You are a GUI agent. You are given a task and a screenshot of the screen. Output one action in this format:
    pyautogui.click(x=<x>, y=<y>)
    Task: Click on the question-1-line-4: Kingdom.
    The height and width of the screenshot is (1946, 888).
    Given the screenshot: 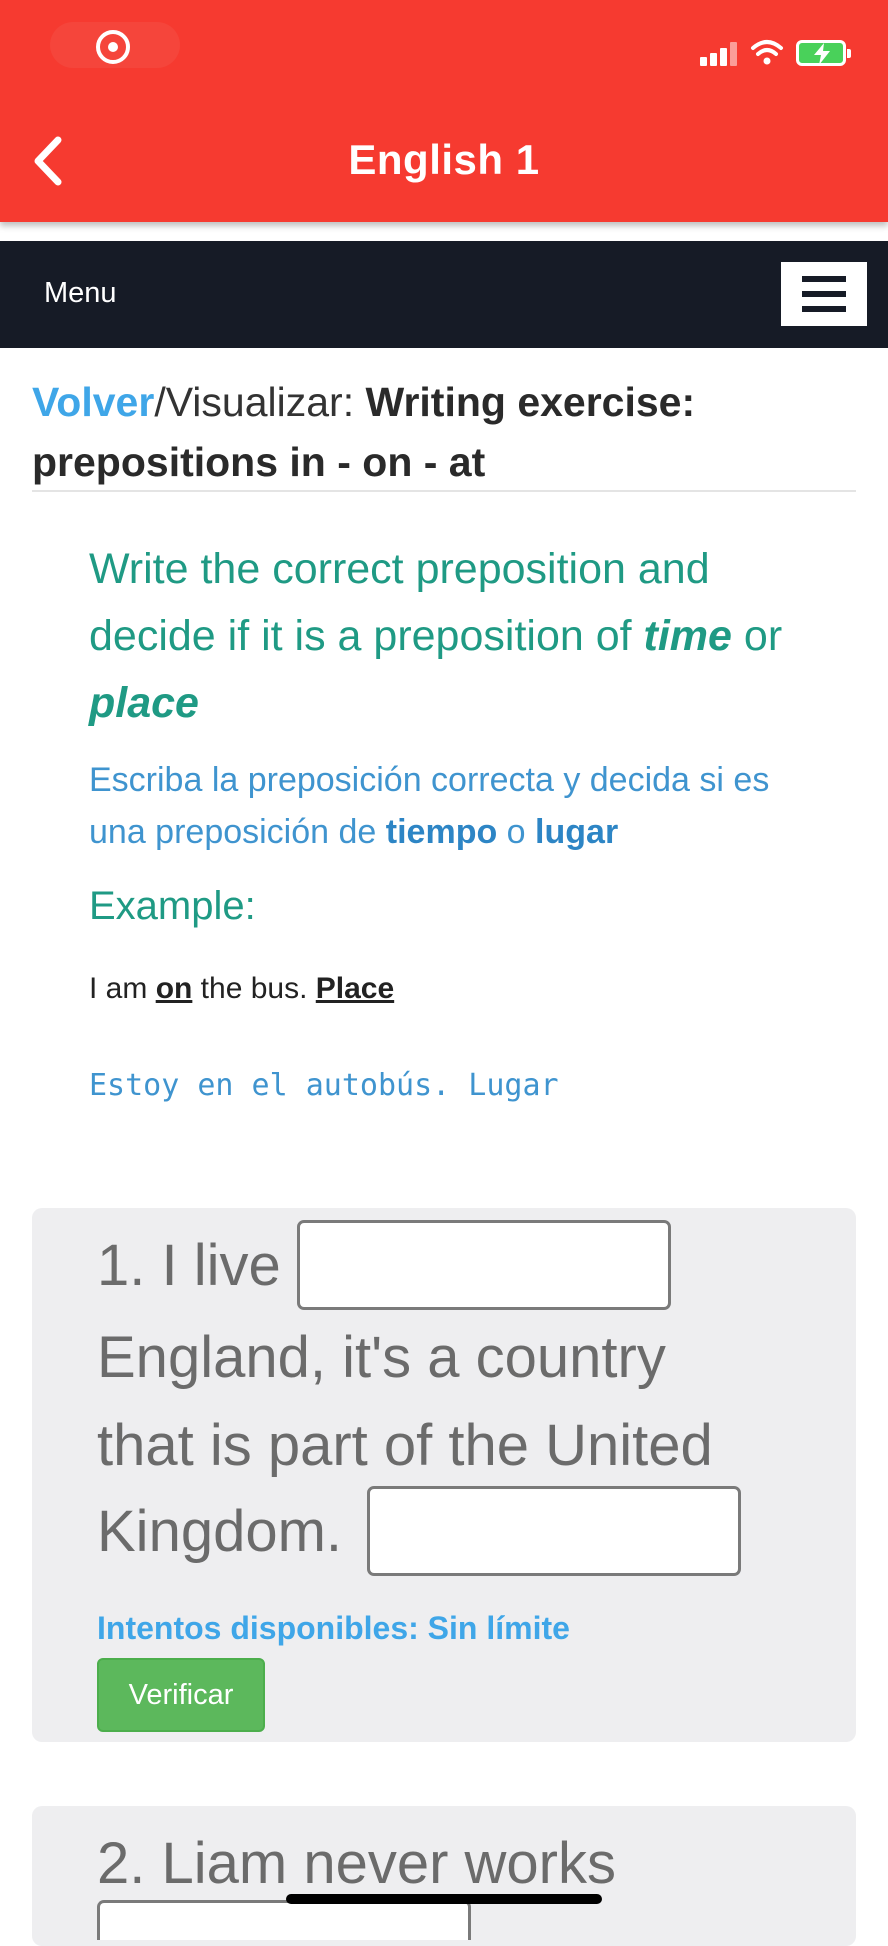 What is the action you would take?
    pyautogui.click(x=220, y=1531)
    